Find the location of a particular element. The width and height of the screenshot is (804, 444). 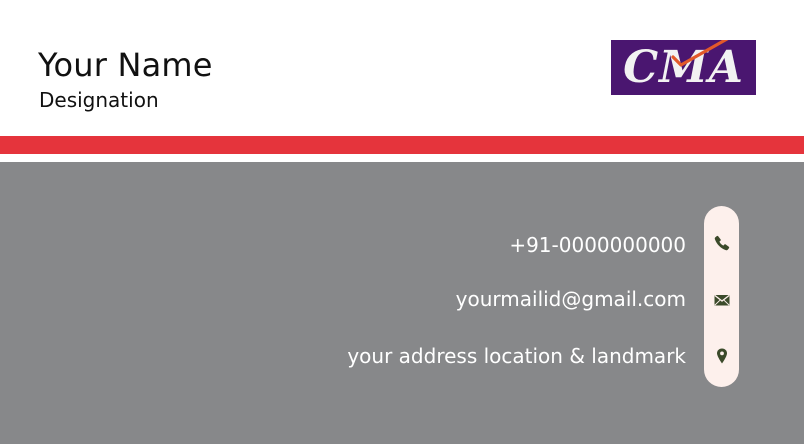

check-mark-icon is located at coordinates (700, 53).